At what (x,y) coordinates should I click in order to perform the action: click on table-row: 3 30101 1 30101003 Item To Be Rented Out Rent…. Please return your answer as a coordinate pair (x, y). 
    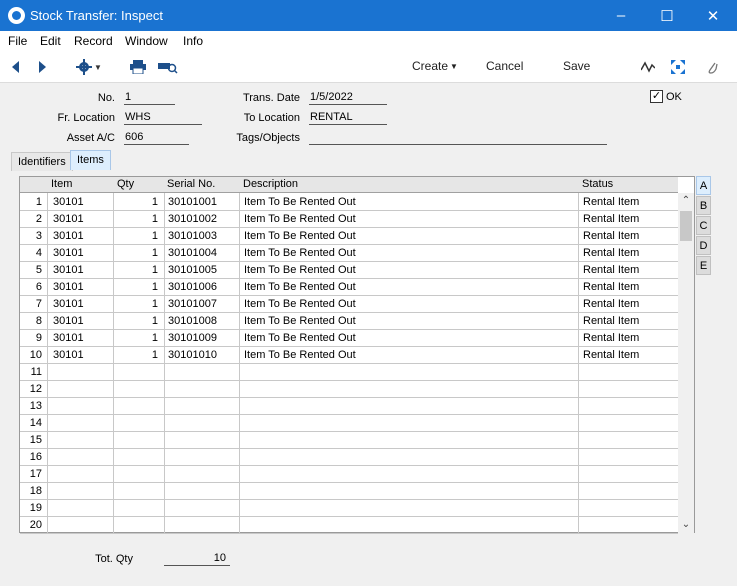
    Looking at the image, I should click on (349, 236).